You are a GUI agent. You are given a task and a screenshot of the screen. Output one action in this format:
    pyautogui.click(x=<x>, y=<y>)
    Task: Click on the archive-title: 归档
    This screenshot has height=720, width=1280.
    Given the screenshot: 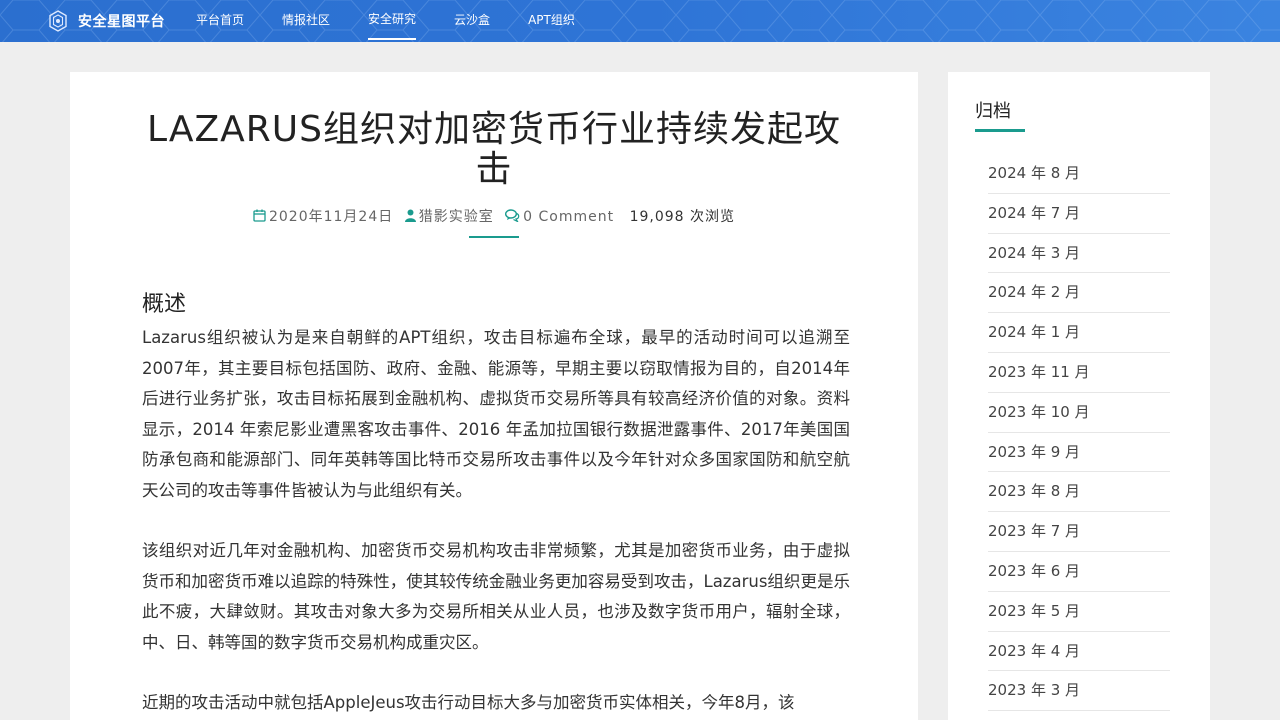 What is the action you would take?
    pyautogui.click(x=993, y=111)
    